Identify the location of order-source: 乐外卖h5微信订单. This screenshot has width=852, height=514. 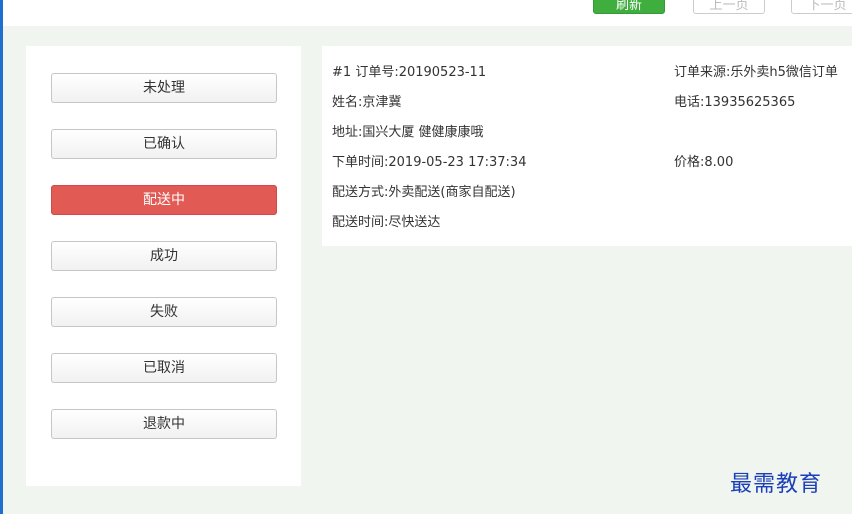
(784, 72).